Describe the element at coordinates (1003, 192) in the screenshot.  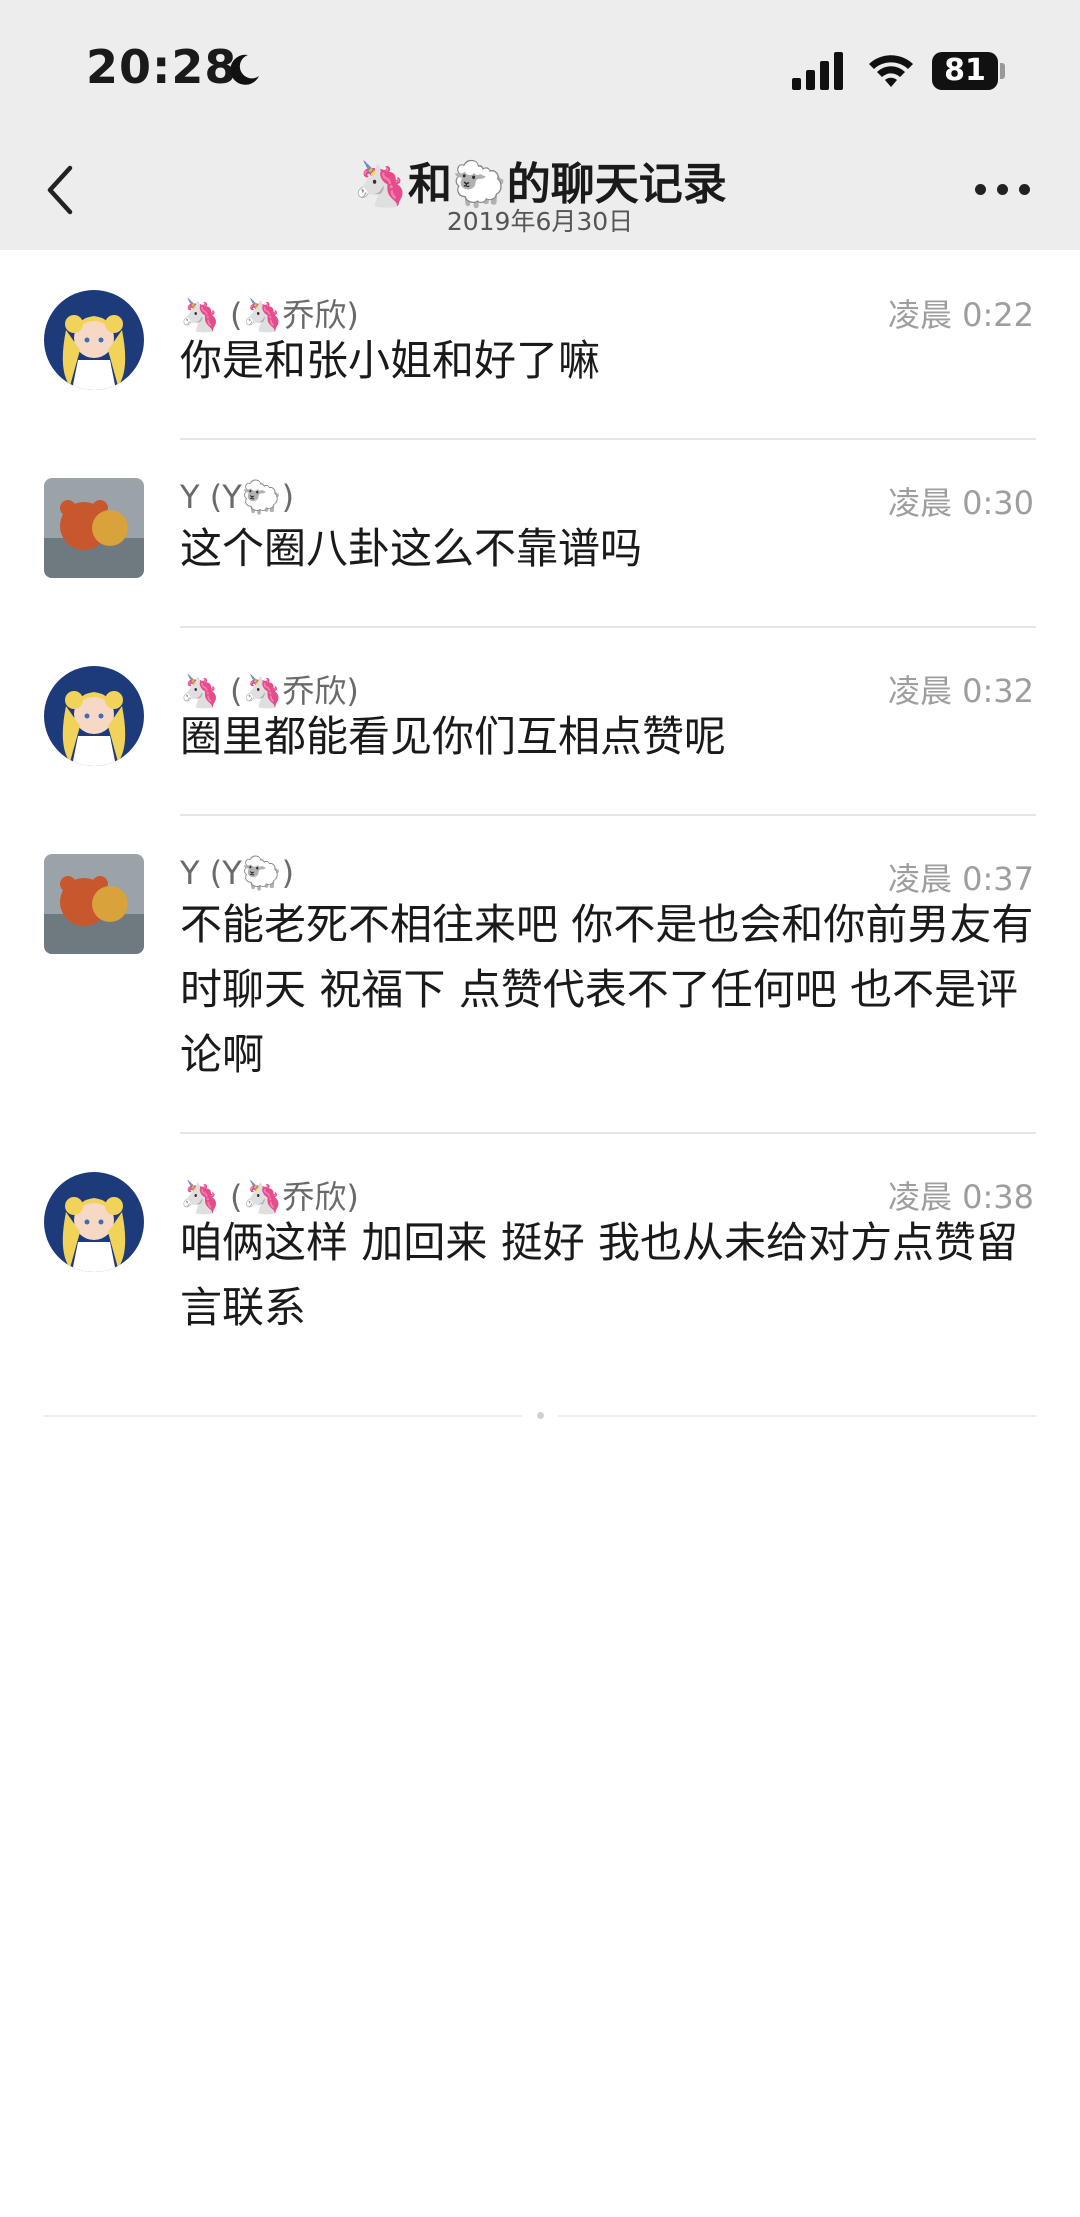
I see `more-dots-icon` at that location.